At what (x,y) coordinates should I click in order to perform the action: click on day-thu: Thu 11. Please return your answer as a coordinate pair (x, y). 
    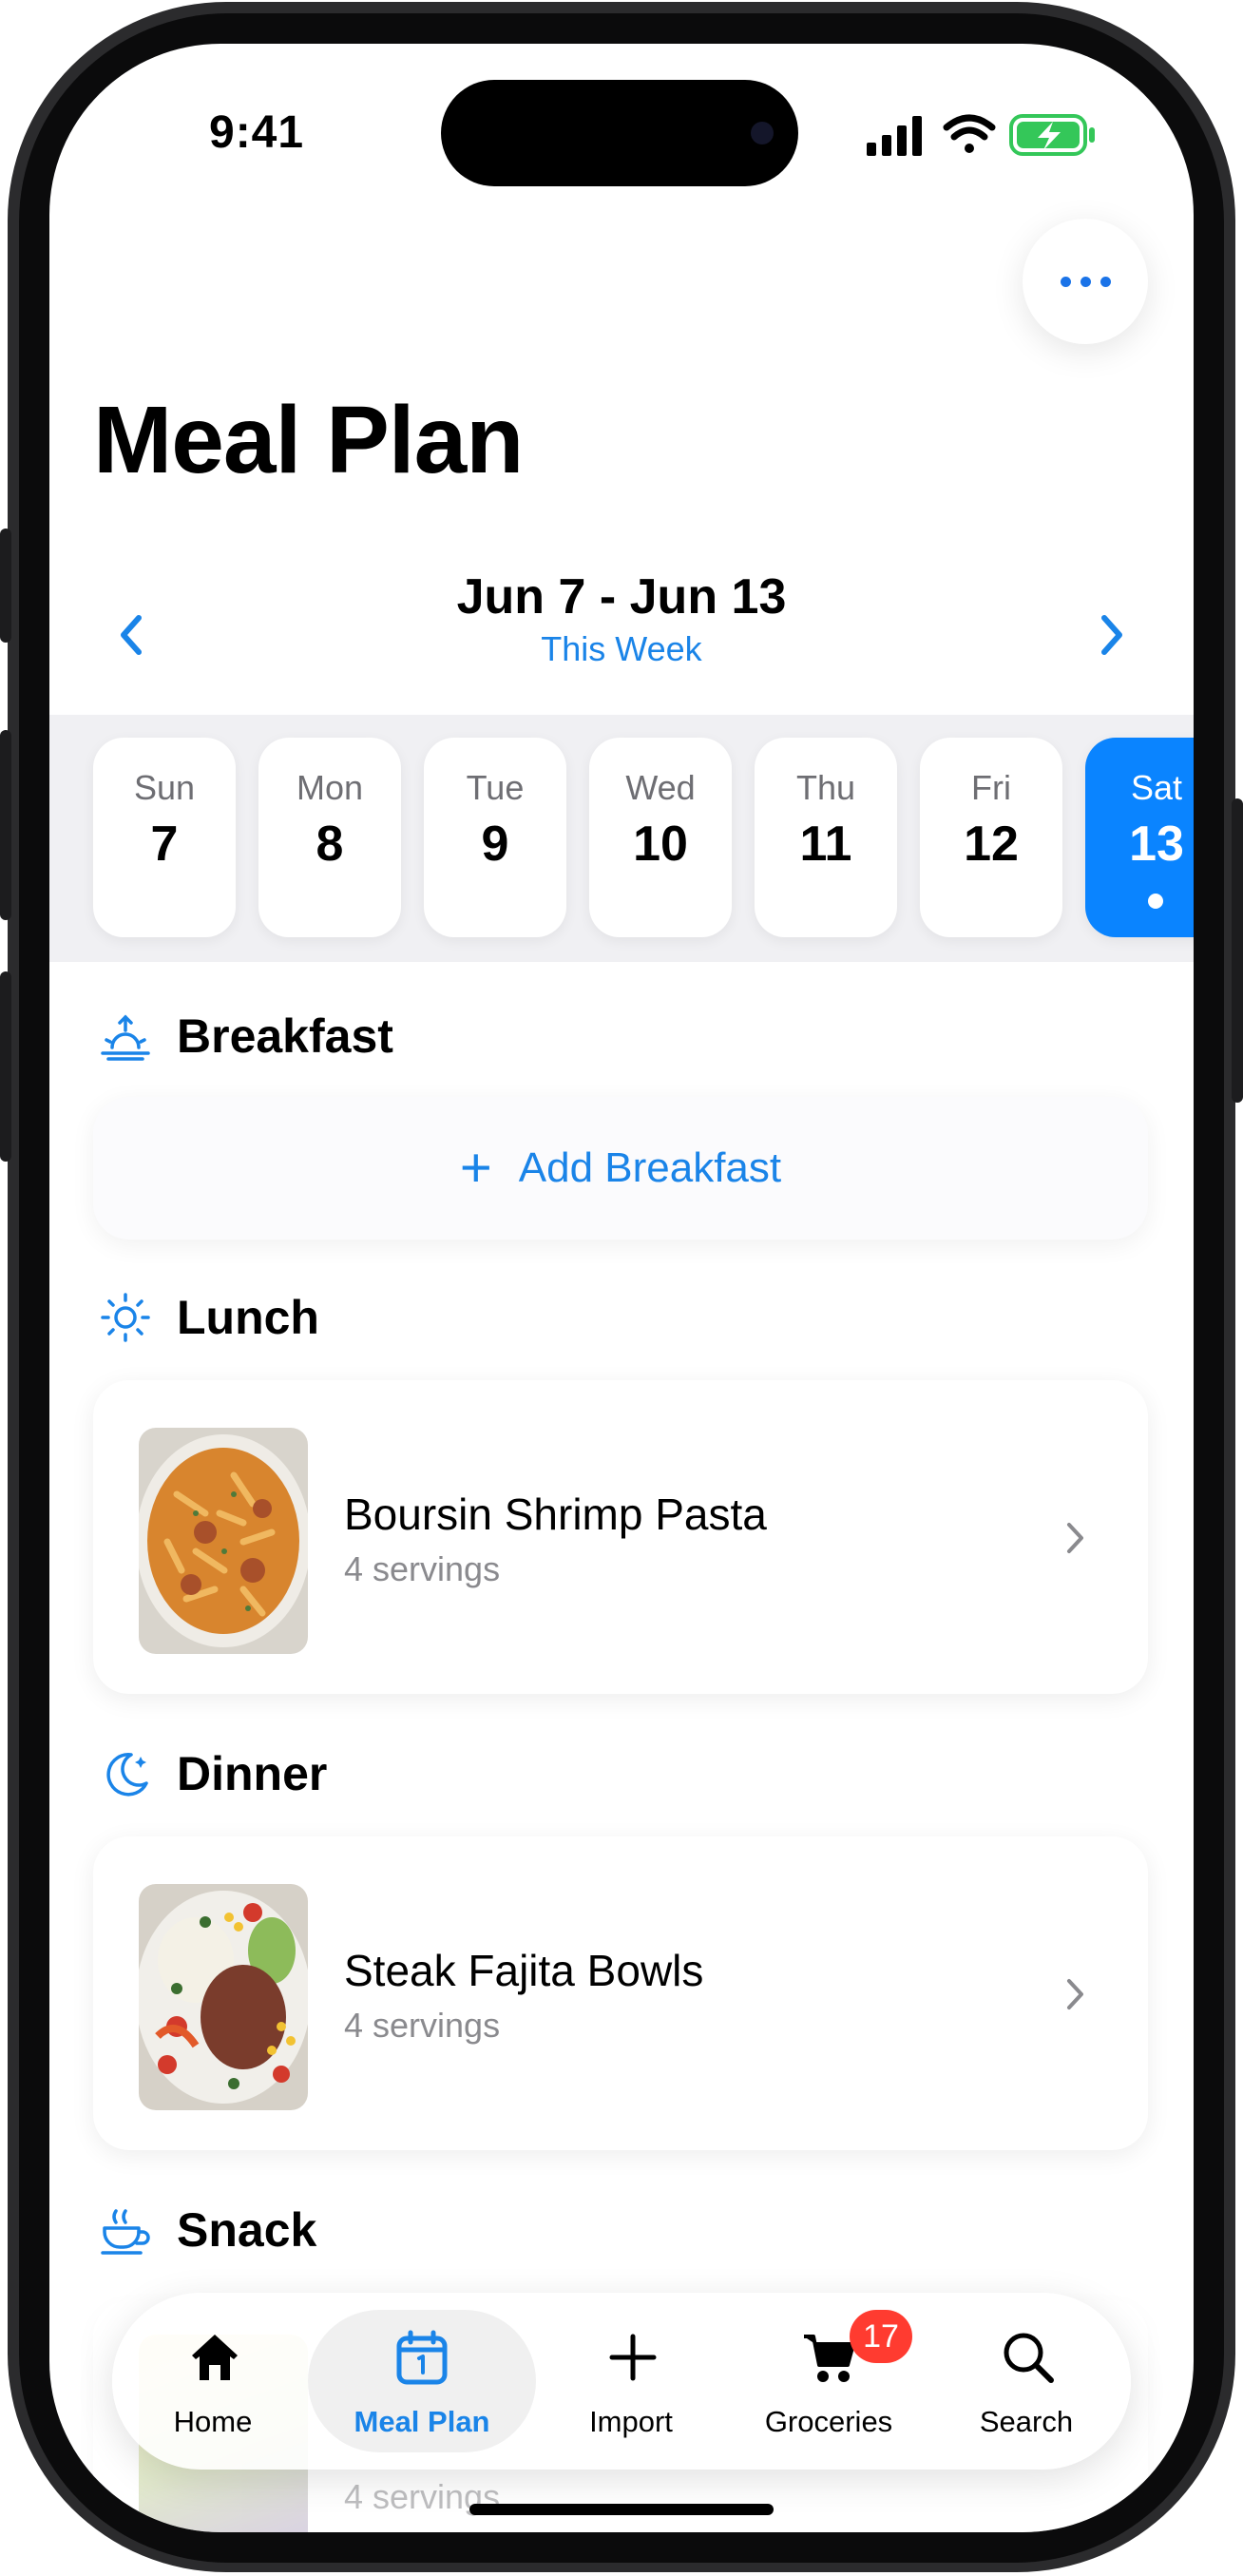
    Looking at the image, I should click on (826, 838).